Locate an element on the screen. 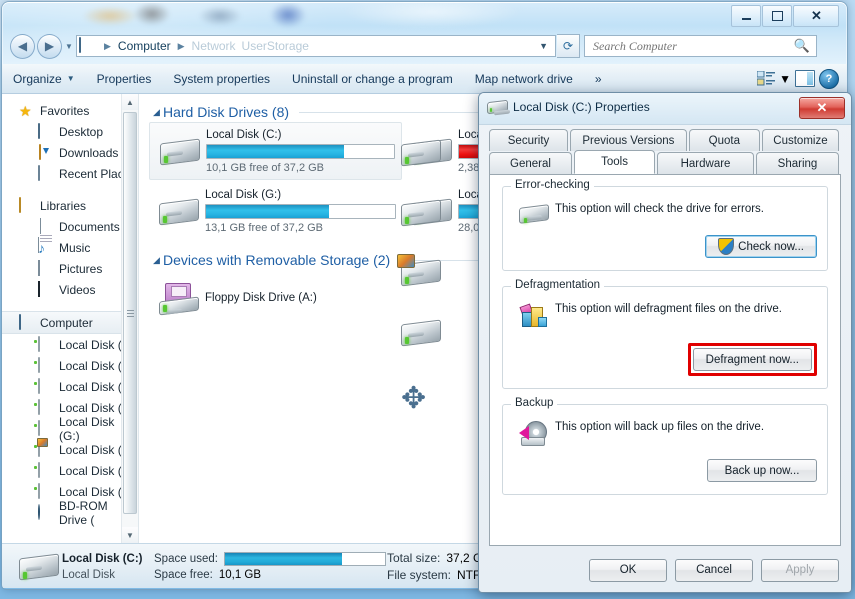 The width and height of the screenshot is (855, 599). caption-button-group: ✕ is located at coordinates (785, 16).